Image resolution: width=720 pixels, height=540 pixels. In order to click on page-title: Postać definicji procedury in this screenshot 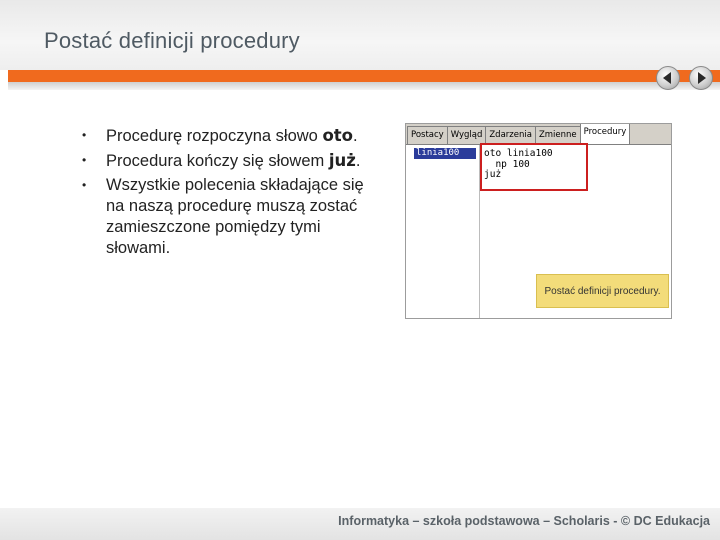, I will do `click(172, 40)`.